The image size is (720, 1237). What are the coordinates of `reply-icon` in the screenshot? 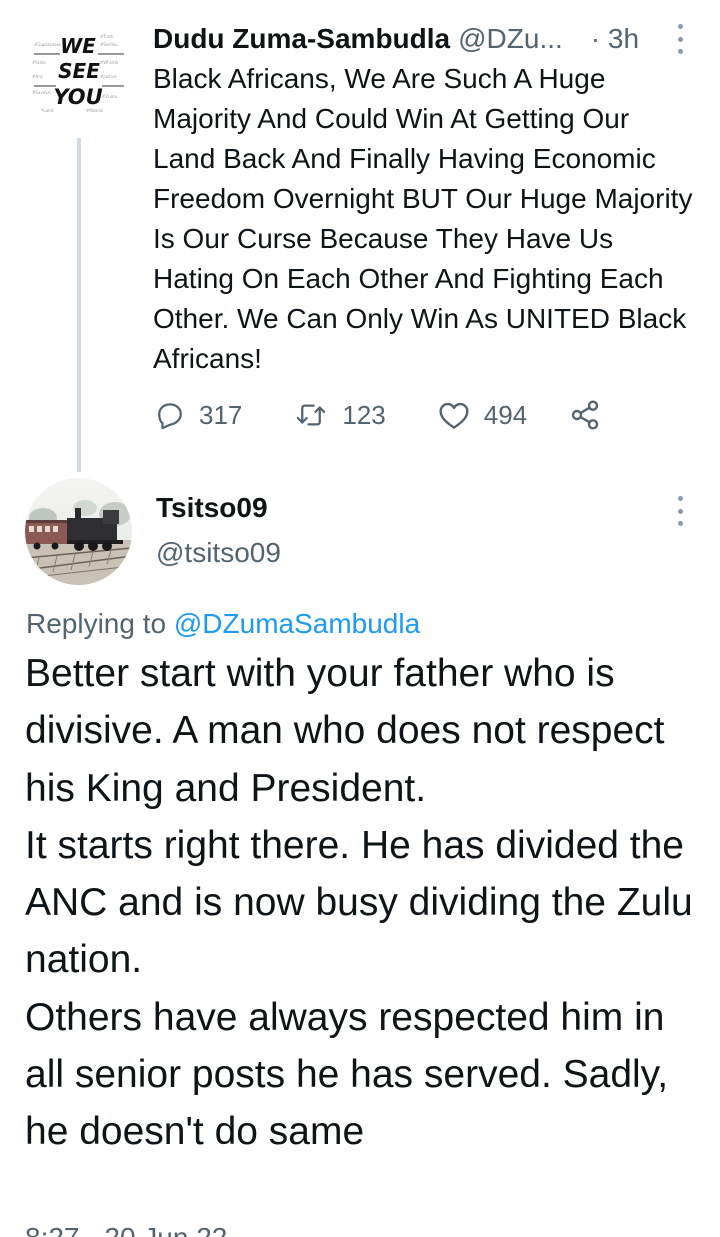 It's located at (170, 415).